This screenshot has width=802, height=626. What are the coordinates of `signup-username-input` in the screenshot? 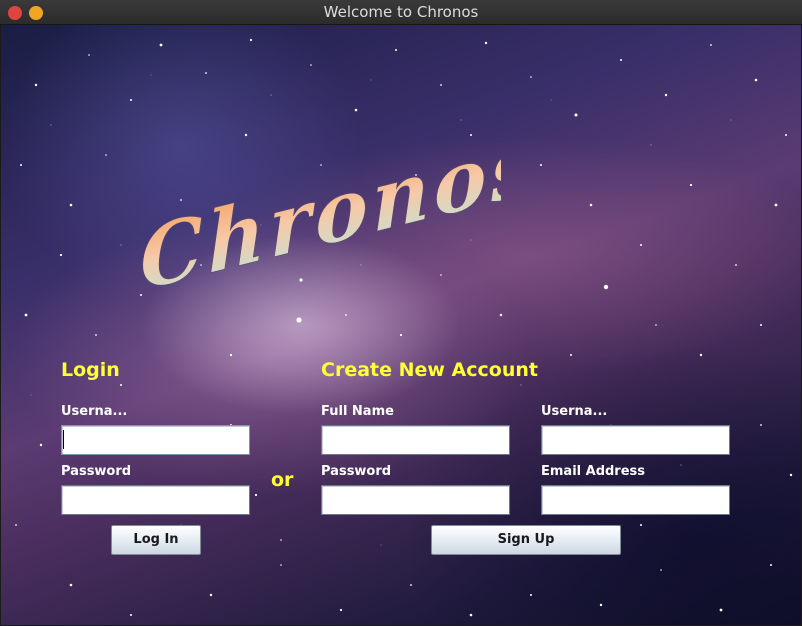 It's located at (635, 440).